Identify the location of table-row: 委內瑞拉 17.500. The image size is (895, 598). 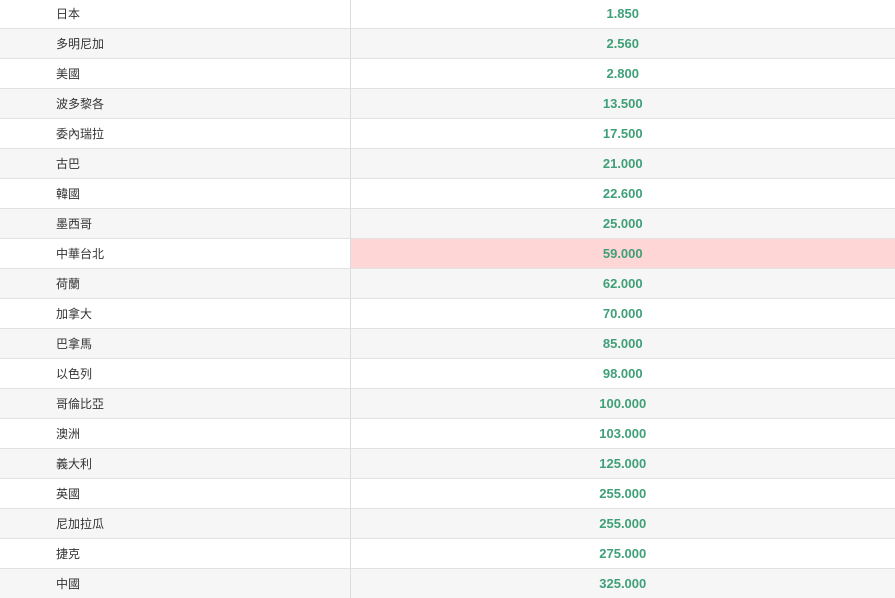
(447, 133).